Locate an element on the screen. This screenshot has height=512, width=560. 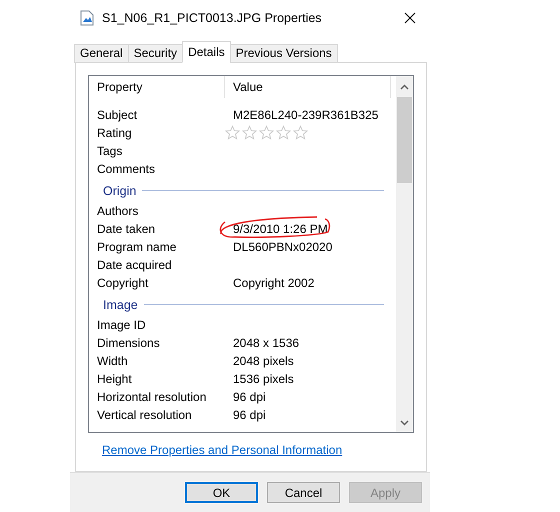
property-name: Dimensions is located at coordinates (128, 343).